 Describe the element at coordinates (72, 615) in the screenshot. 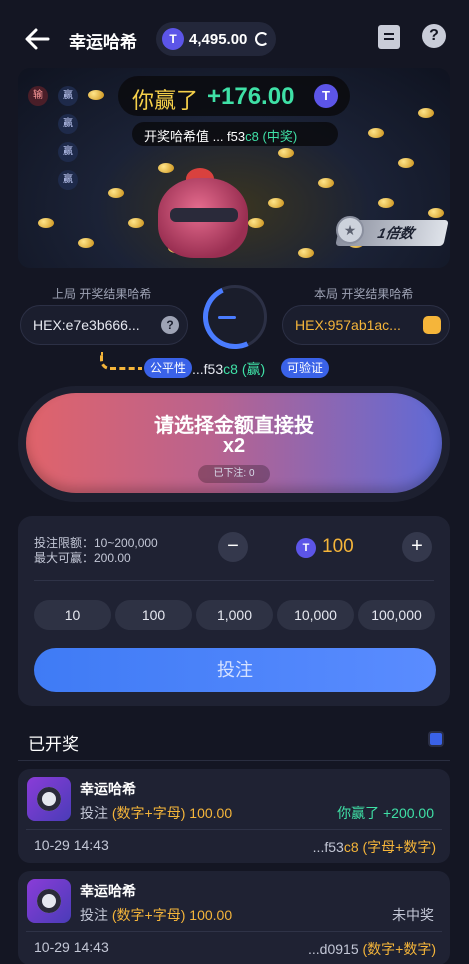

I see `chip-button: 10` at that location.